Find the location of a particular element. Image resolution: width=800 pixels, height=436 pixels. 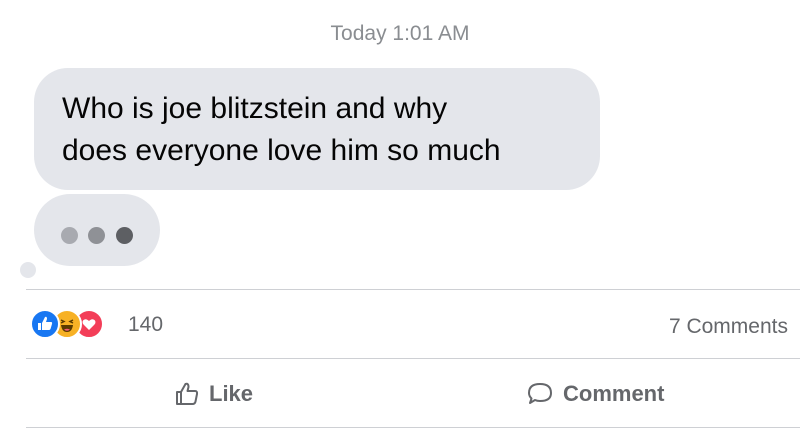

comment-button: Comment is located at coordinates (594, 394).